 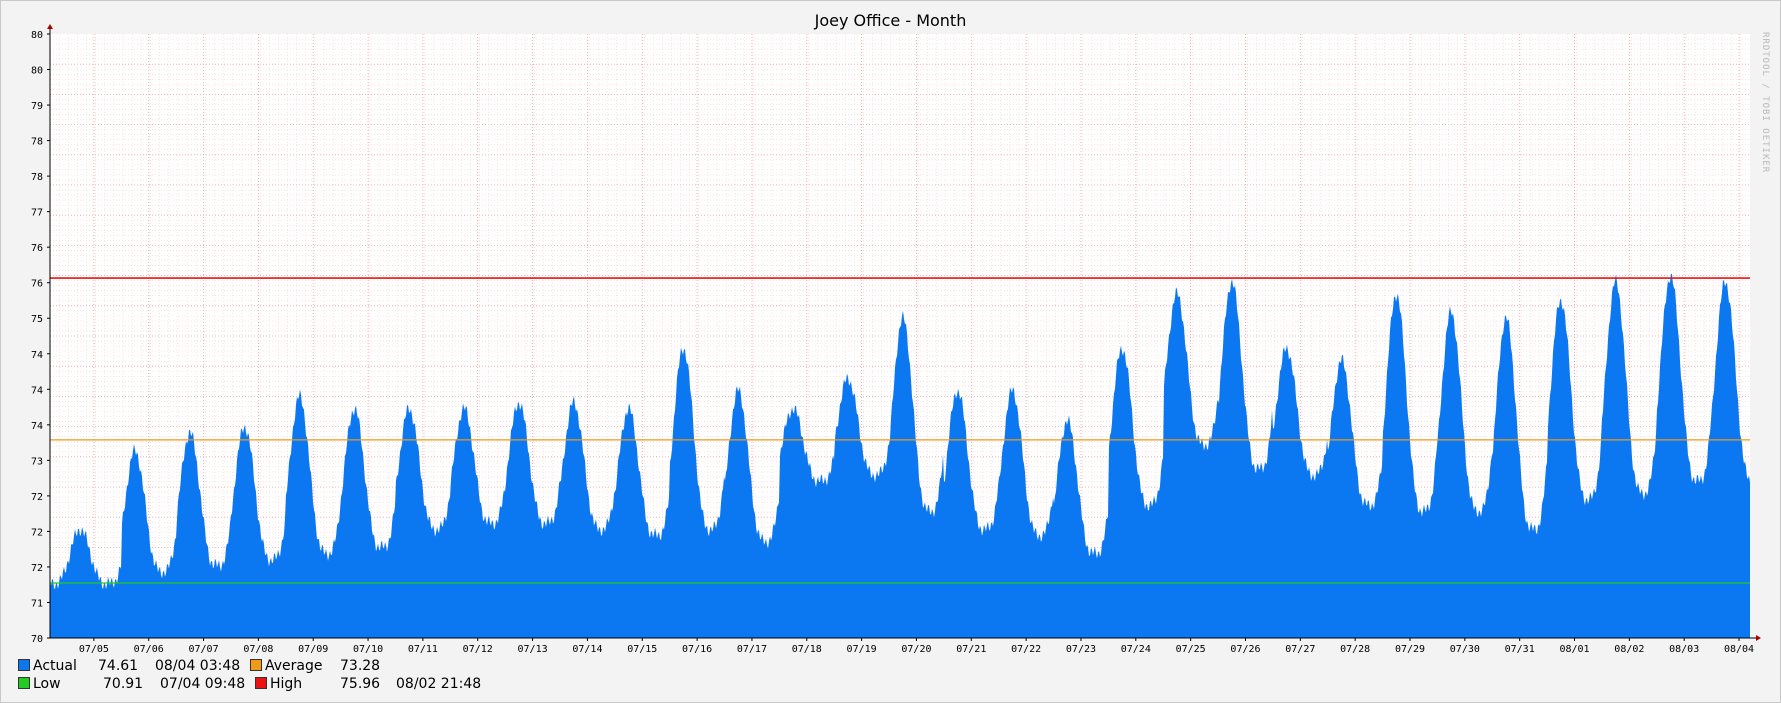 What do you see at coordinates (1574, 649) in the screenshot?
I see `x-tick-label: 08/01` at bounding box center [1574, 649].